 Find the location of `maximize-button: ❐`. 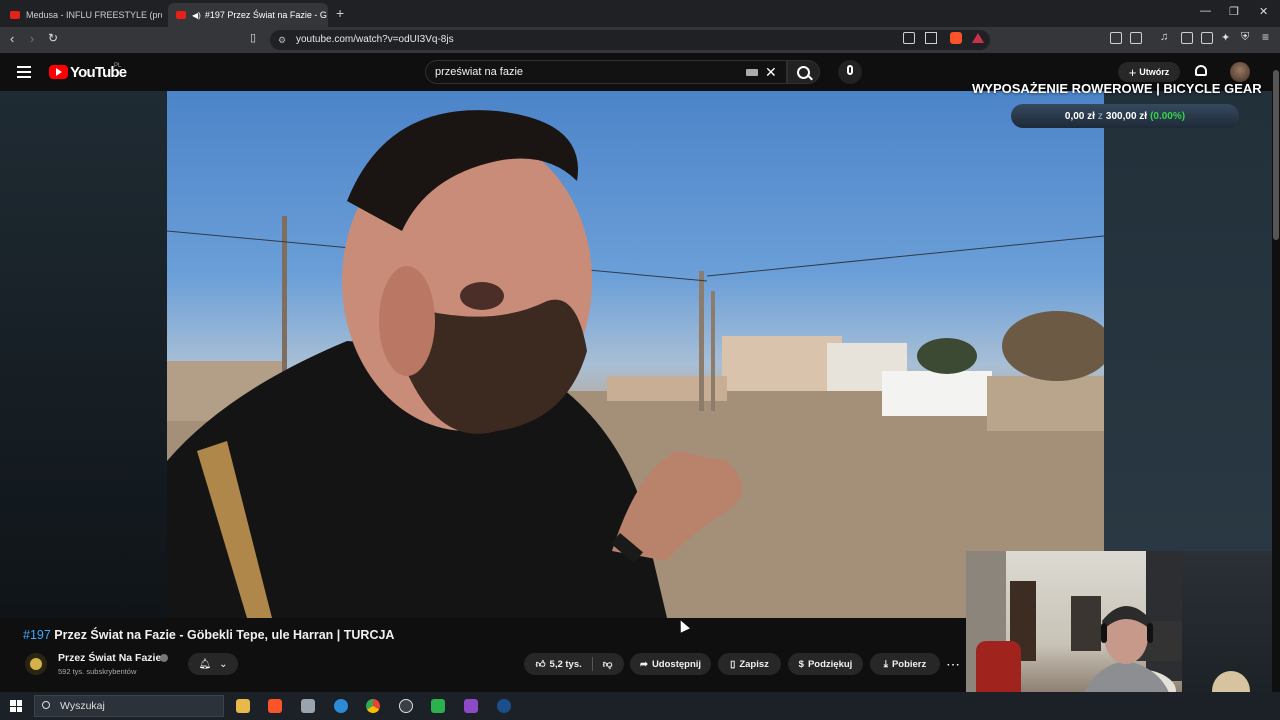

maximize-button: ❐ is located at coordinates (1234, 11).